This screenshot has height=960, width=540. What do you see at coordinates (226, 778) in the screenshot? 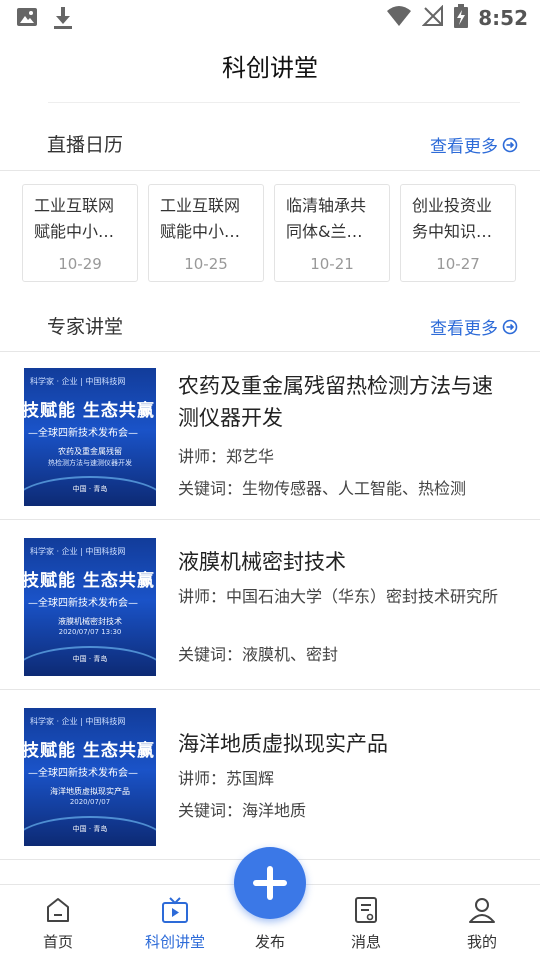
I see `lecture-lecturer: 讲师：苏国辉` at bounding box center [226, 778].